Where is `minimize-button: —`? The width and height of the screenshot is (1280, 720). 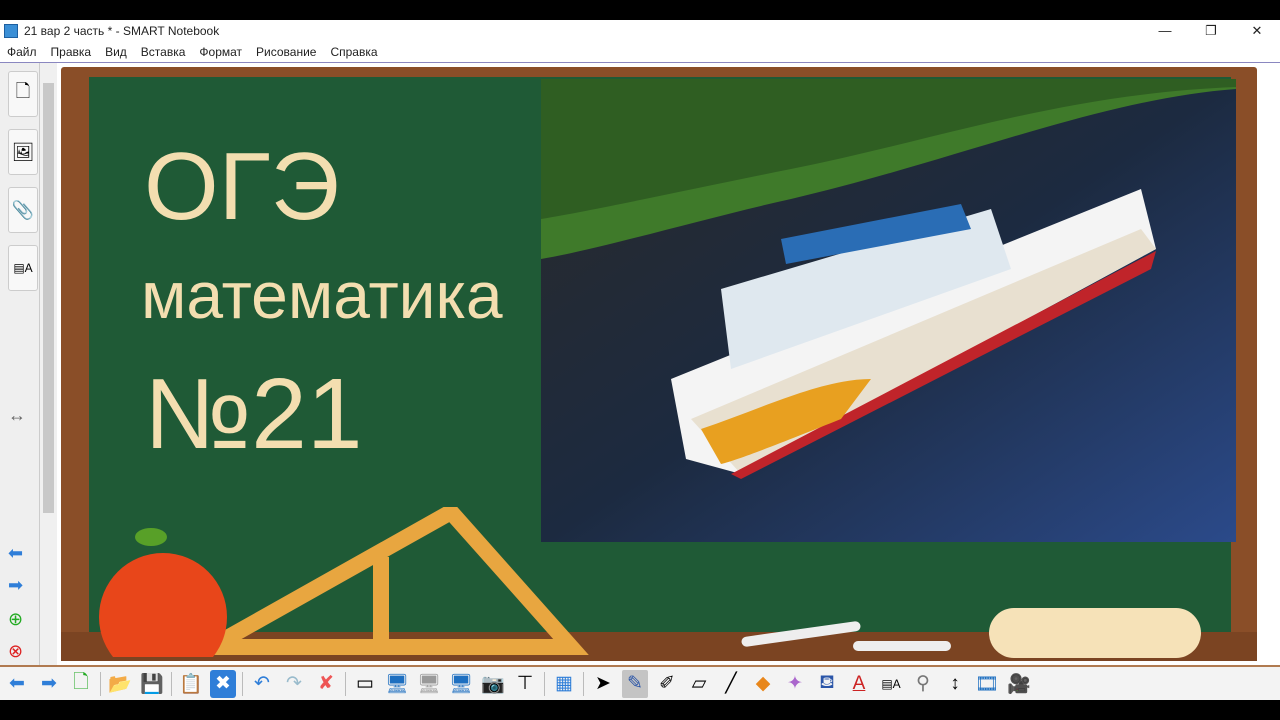
minimize-button: — is located at coordinates (1165, 31).